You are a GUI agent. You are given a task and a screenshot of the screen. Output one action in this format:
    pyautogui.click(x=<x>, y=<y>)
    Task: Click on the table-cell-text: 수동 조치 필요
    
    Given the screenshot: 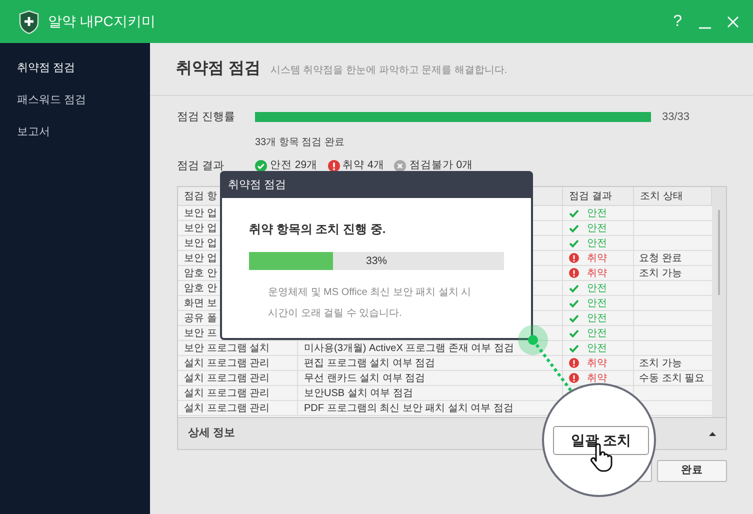 What is the action you would take?
    pyautogui.click(x=672, y=379)
    